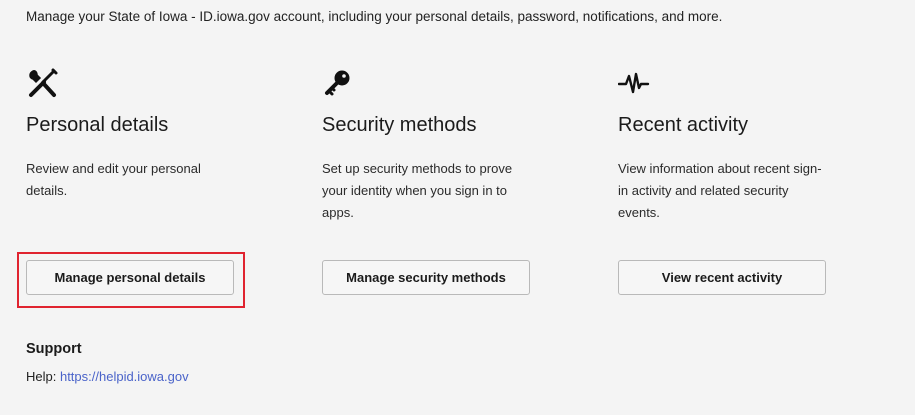  I want to click on card-title: Recent activity, so click(683, 125).